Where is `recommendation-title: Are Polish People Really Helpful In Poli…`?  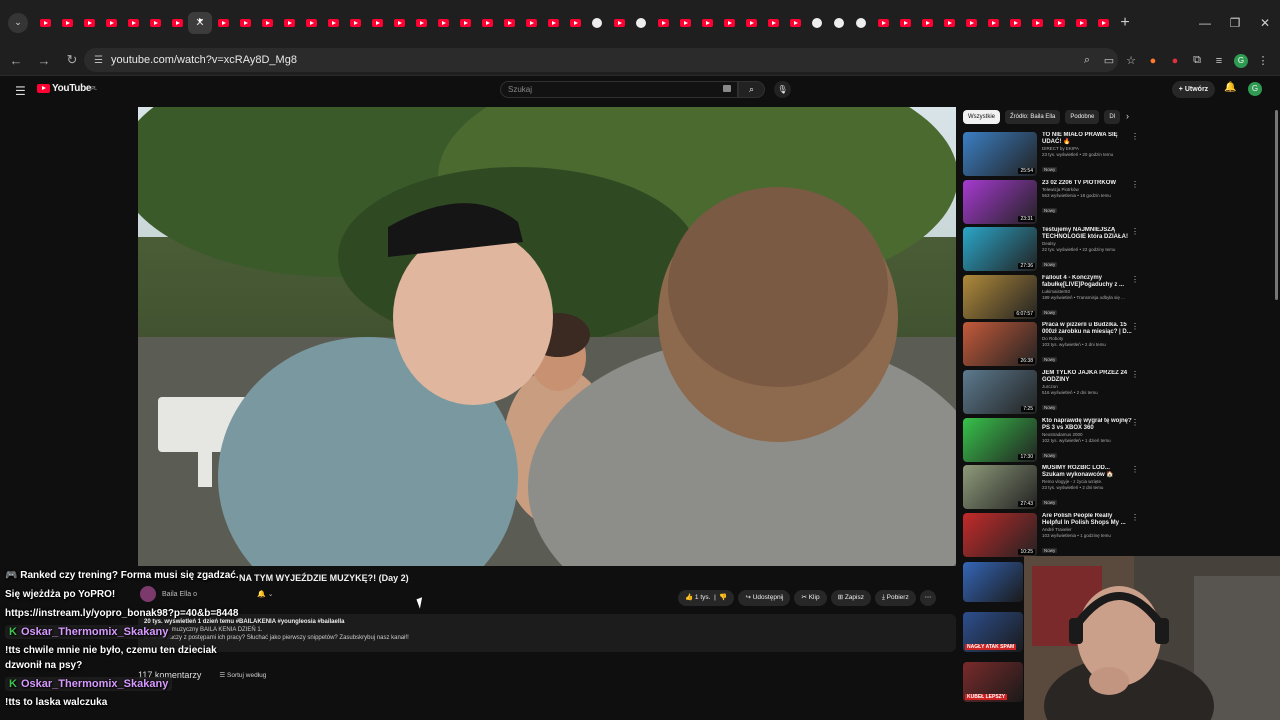
recommendation-title: Are Polish People Really Helpful In Poli… is located at coordinates (1087, 520).